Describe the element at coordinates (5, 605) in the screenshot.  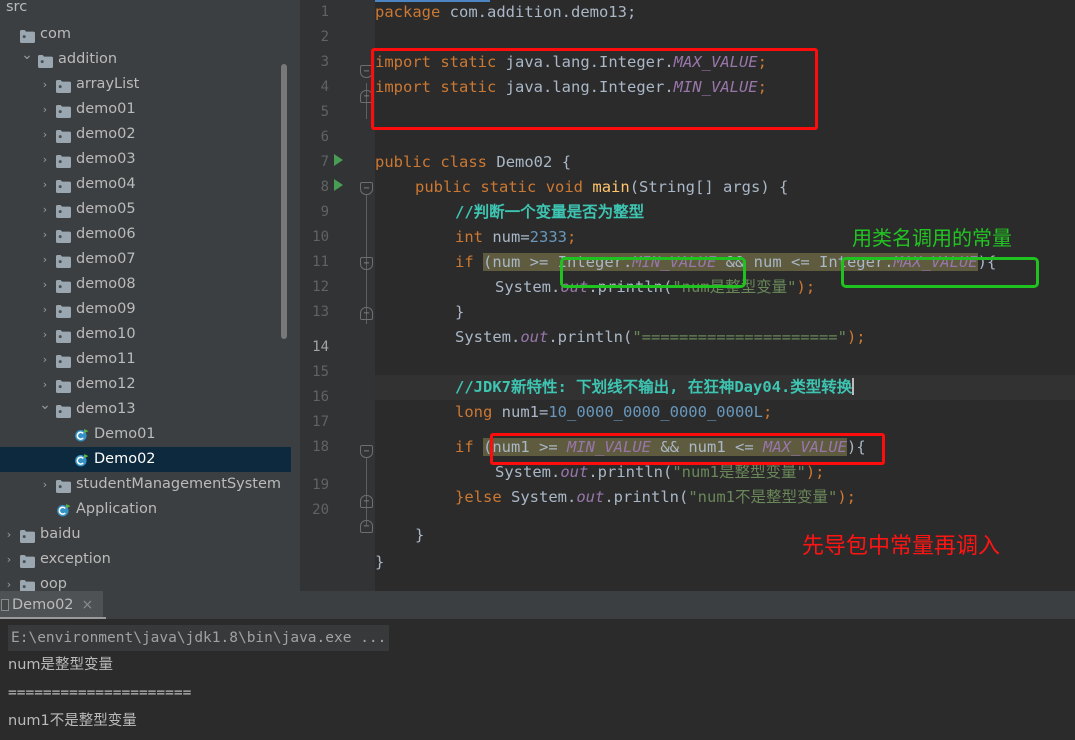
I see `console-tab-run-icon` at that location.